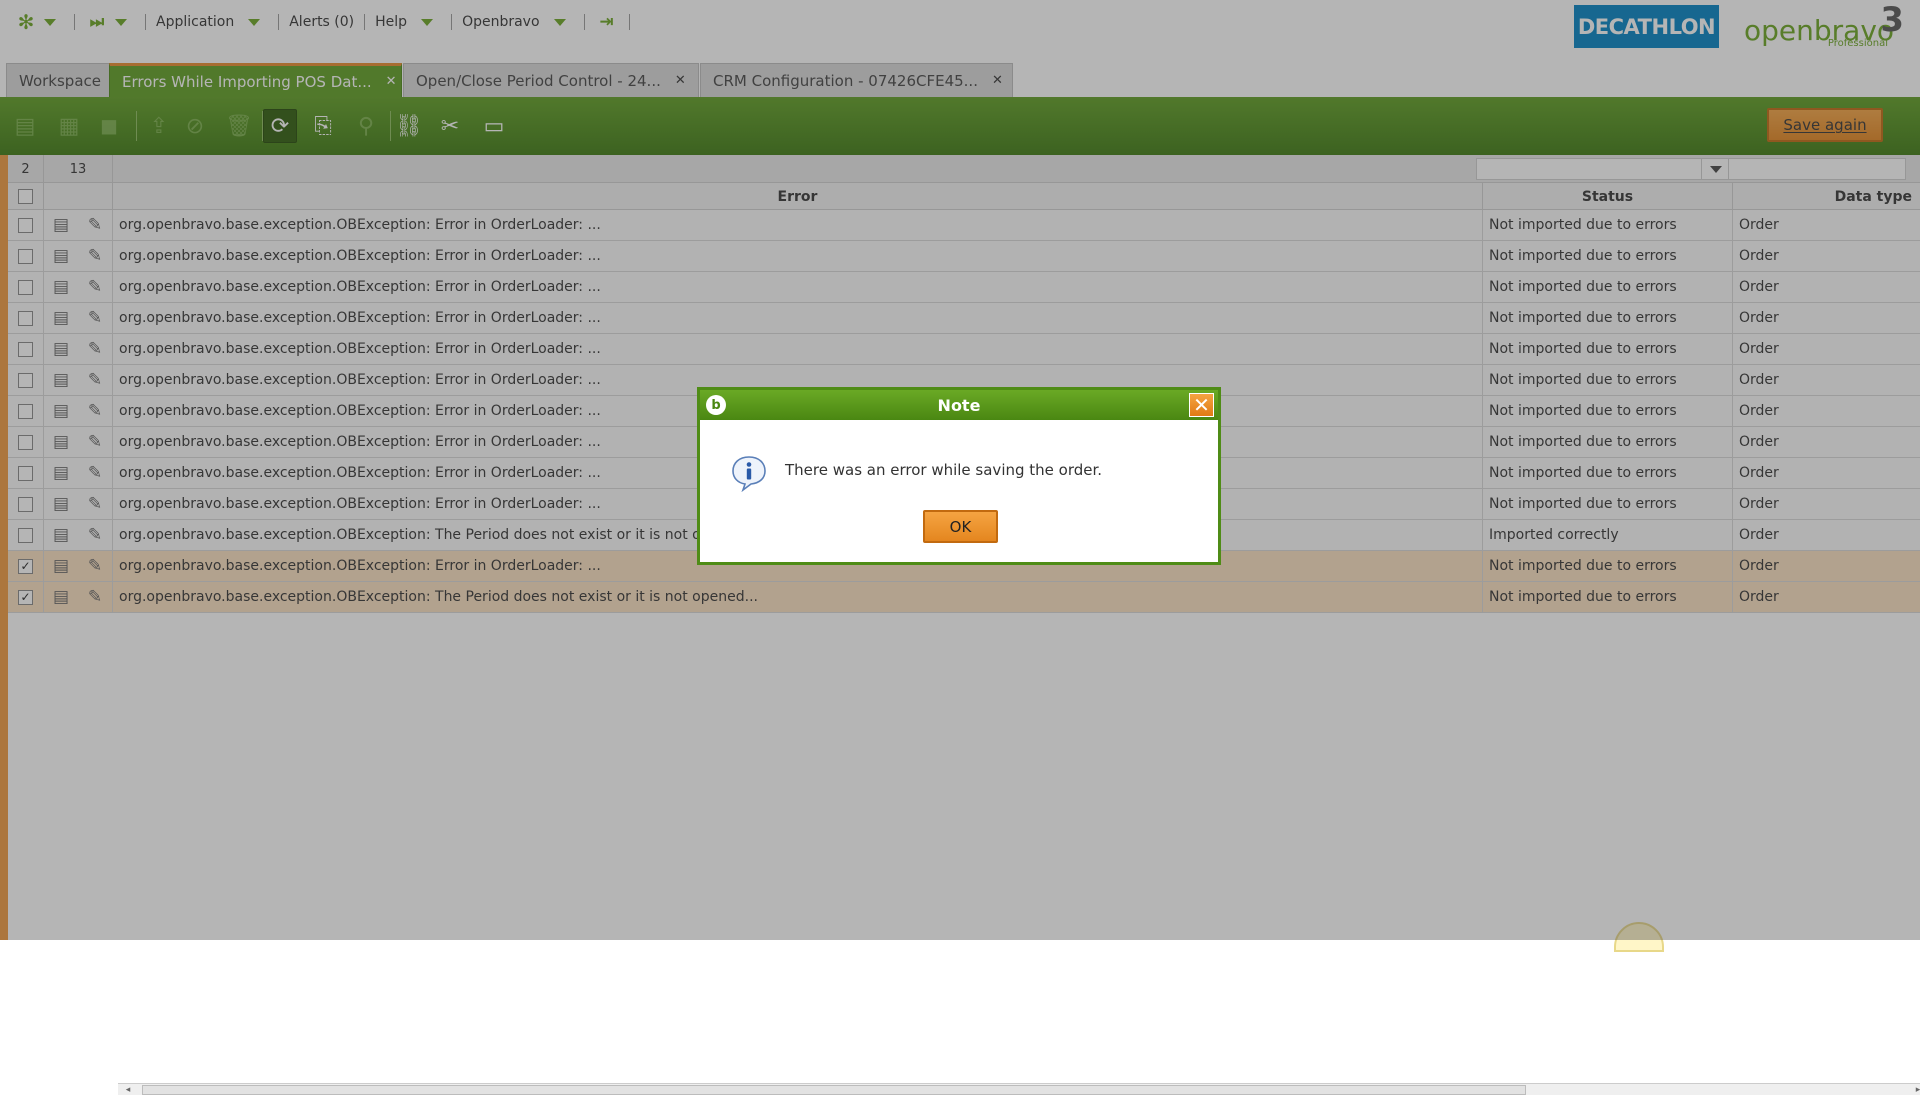  What do you see at coordinates (749, 474) in the screenshot?
I see `info-icon` at bounding box center [749, 474].